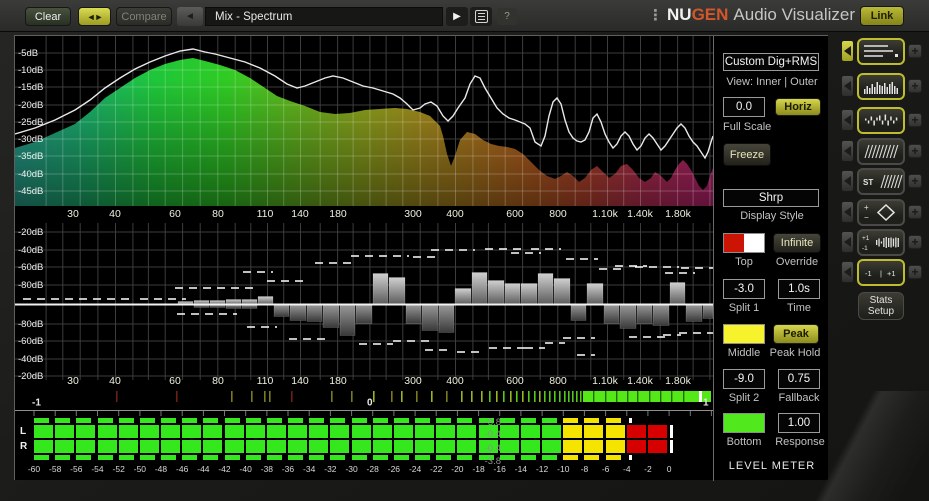  Describe the element at coordinates (24, 446) in the screenshot. I see `meter-channel-label: R` at that location.